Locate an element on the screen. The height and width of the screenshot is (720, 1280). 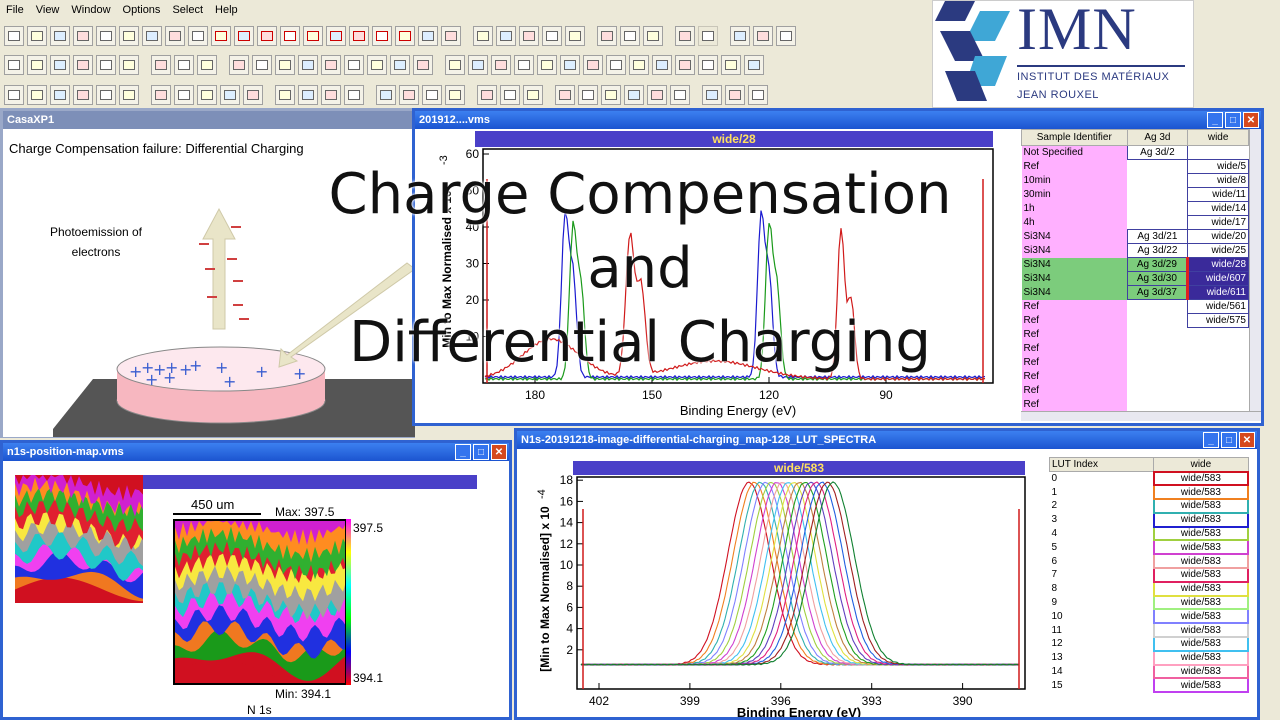
lut-index-cell: 3 is located at coordinates (1102, 520).